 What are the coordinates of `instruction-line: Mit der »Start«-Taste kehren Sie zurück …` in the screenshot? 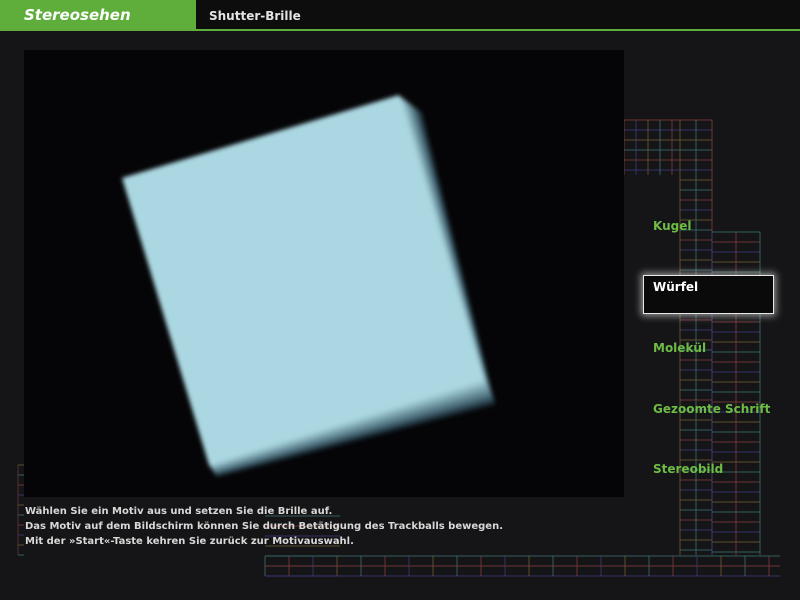 It's located at (189, 541).